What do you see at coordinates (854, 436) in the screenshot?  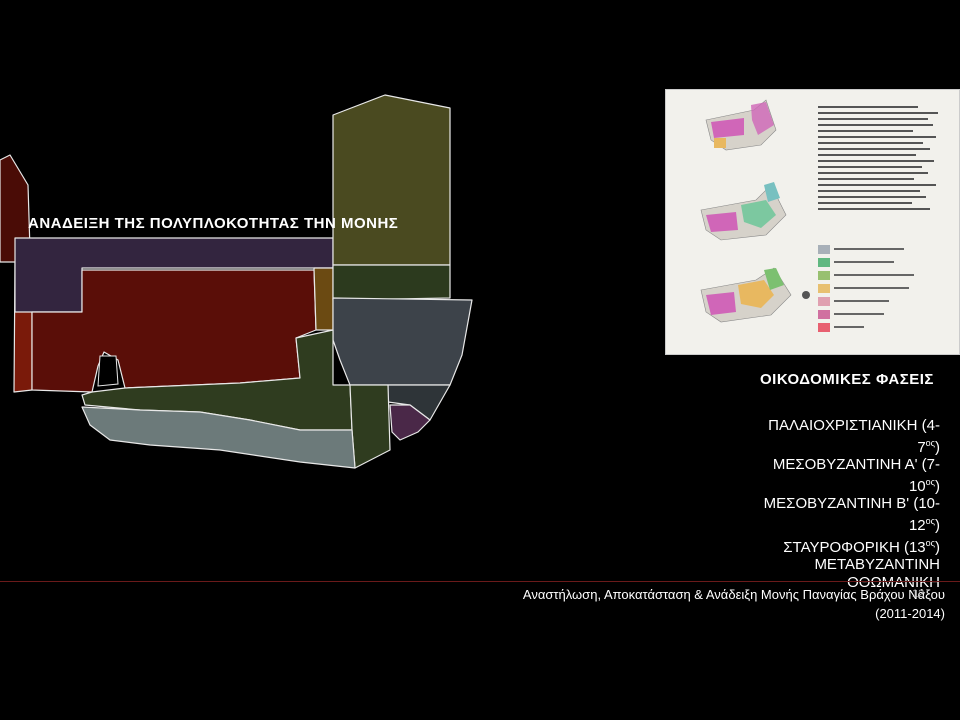 I see `phase-item: ΠΑΛΑΙΟΧΡΙΣΤΙΑΝΙΚΗ (4-7ος)` at bounding box center [854, 436].